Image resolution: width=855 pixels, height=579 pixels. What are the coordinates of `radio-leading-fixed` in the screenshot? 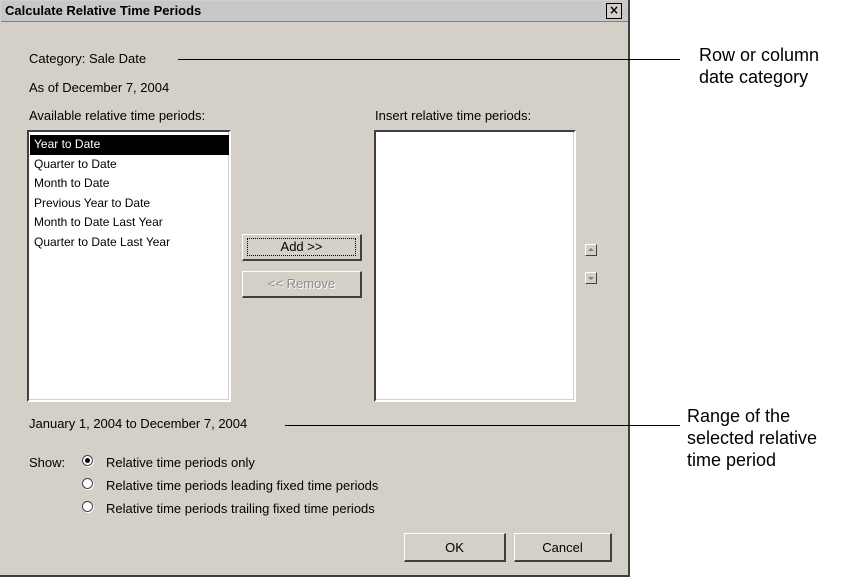 It's located at (87, 483).